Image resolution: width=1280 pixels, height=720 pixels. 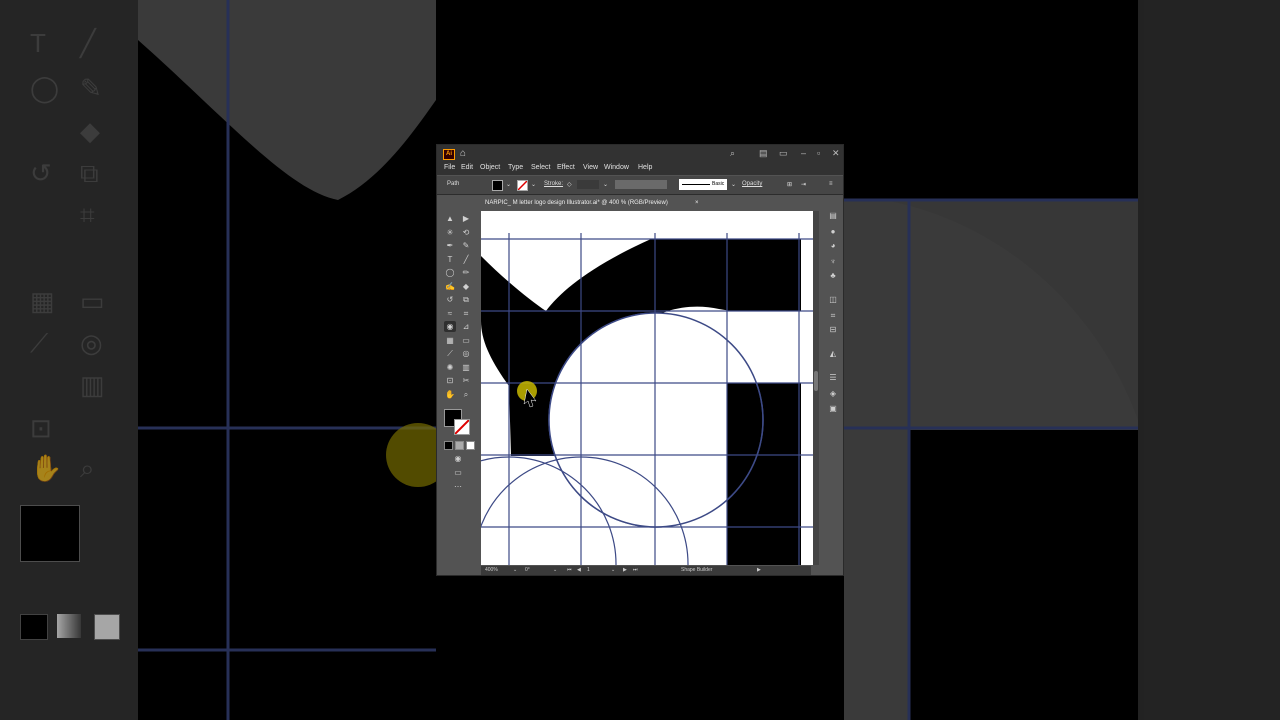 What do you see at coordinates (462, 427) in the screenshot?
I see `toolbar-stroke-swatch` at bounding box center [462, 427].